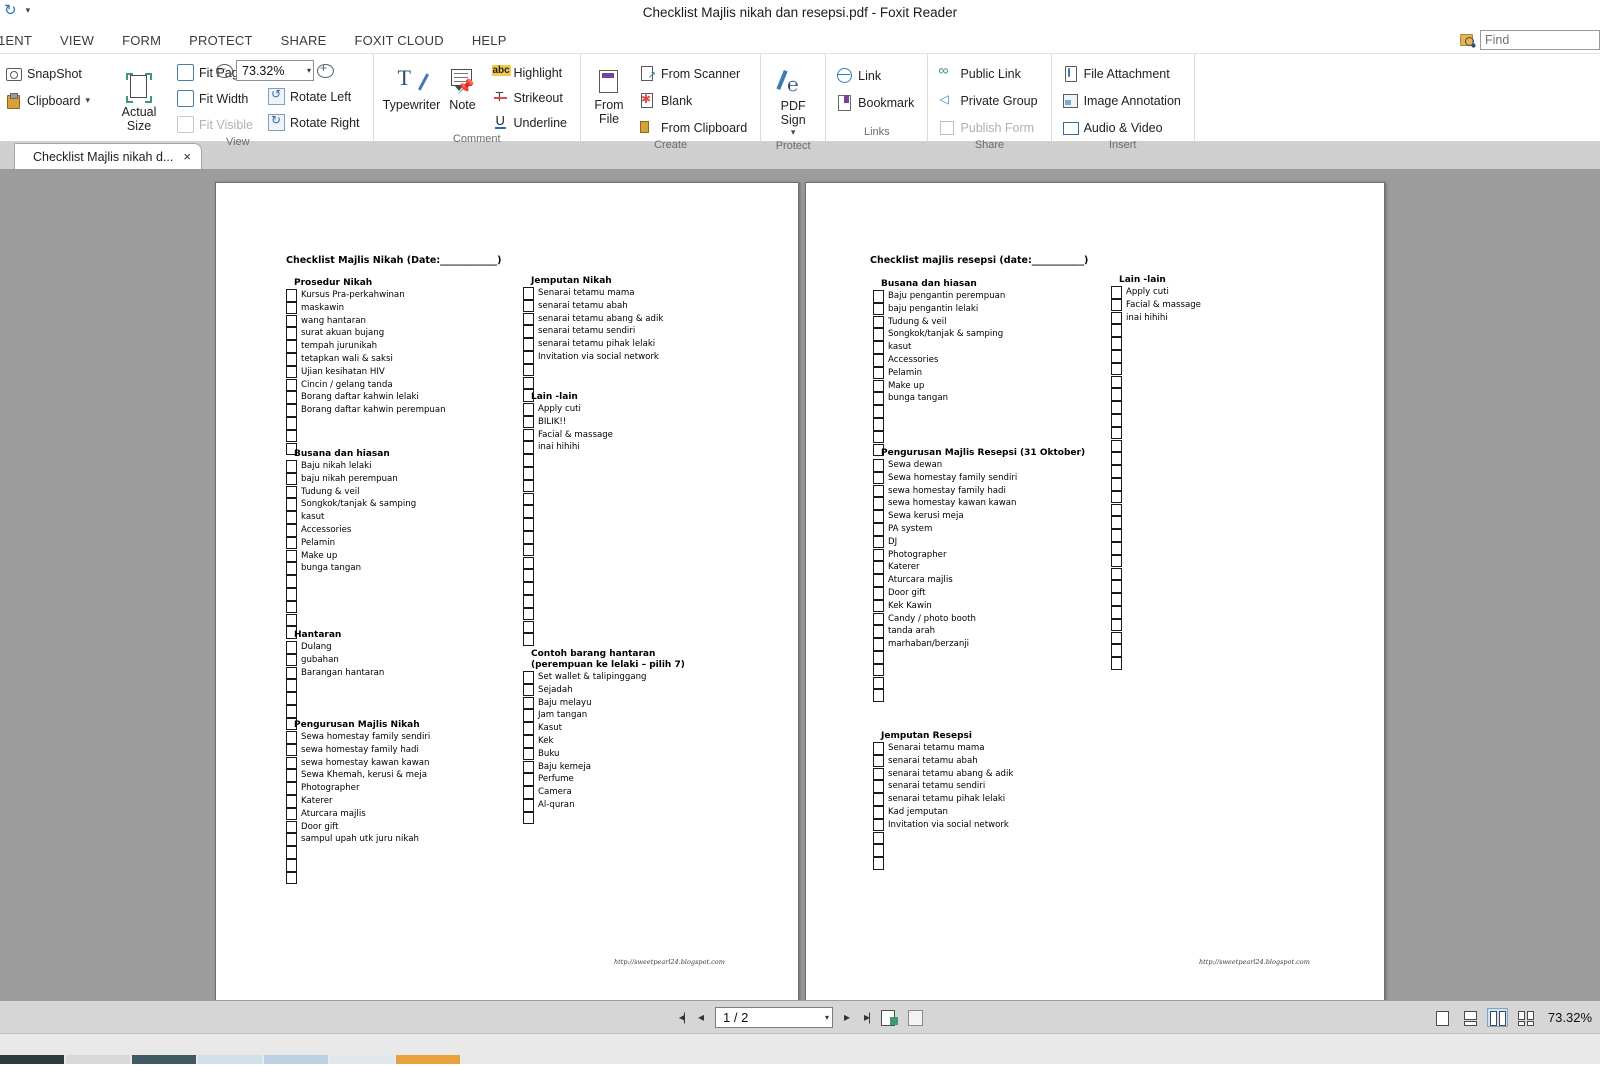 This screenshot has height=1066, width=1600. Describe the element at coordinates (315, 122) in the screenshot. I see `rotate-right-button: Rotate Right` at that location.